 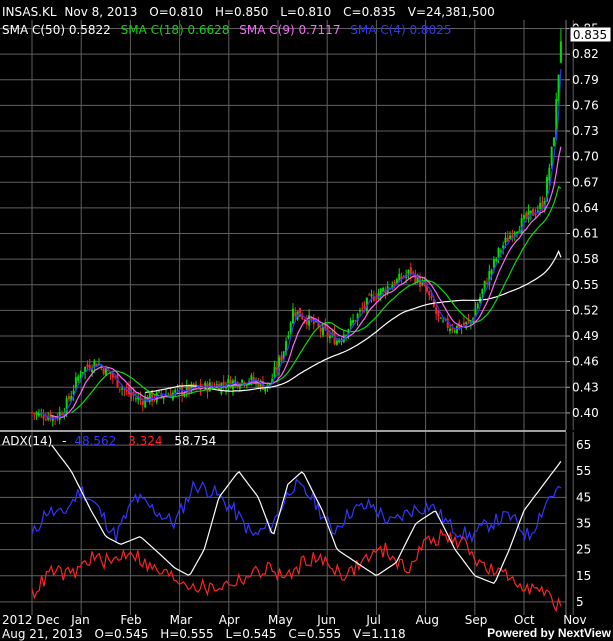 I want to click on adx-ytick-label: 65, so click(x=583, y=445).